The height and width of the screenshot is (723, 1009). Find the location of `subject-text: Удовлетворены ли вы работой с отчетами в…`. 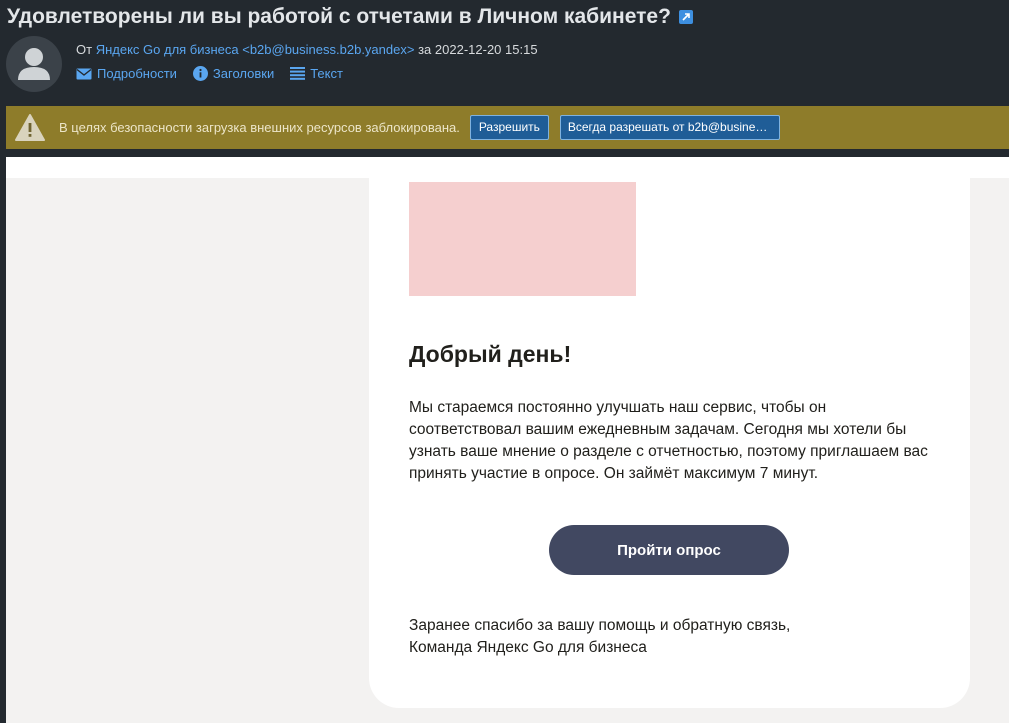

subject-text: Удовлетворены ли вы работой с отчетами в… is located at coordinates (339, 16).